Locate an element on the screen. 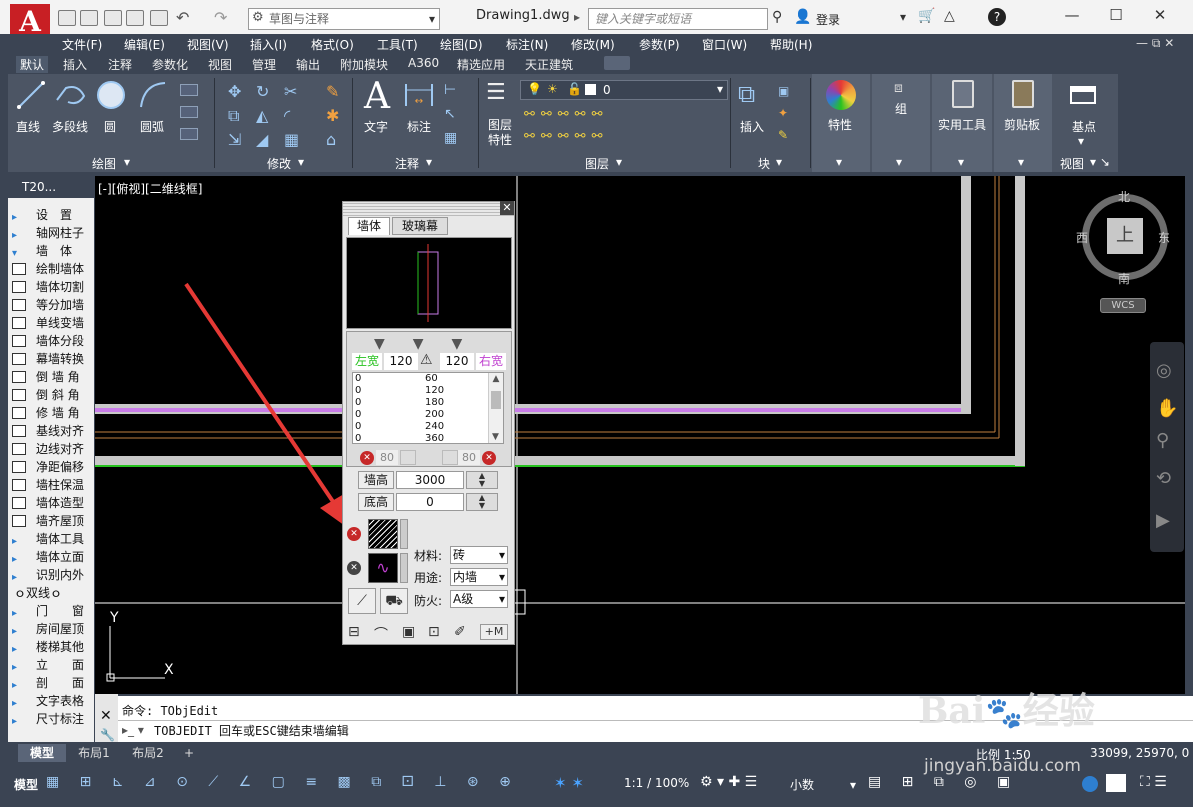 The height and width of the screenshot is (807, 1193). color-wheel-icon is located at coordinates (841, 95).